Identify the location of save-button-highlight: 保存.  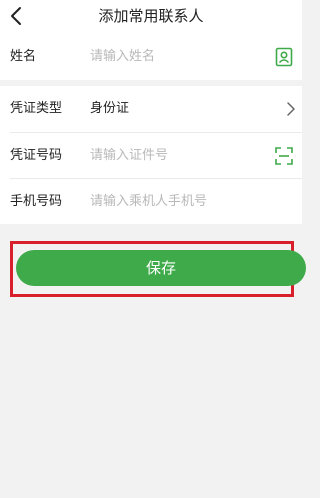
(158, 269).